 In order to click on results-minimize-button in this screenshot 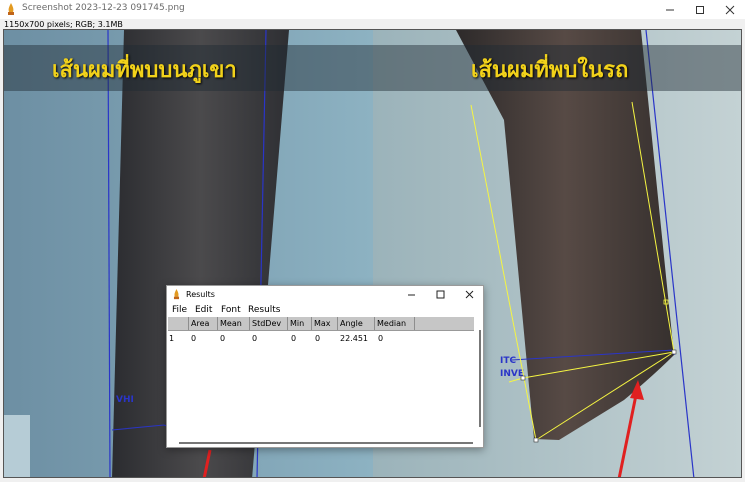, I will do `click(411, 294)`.